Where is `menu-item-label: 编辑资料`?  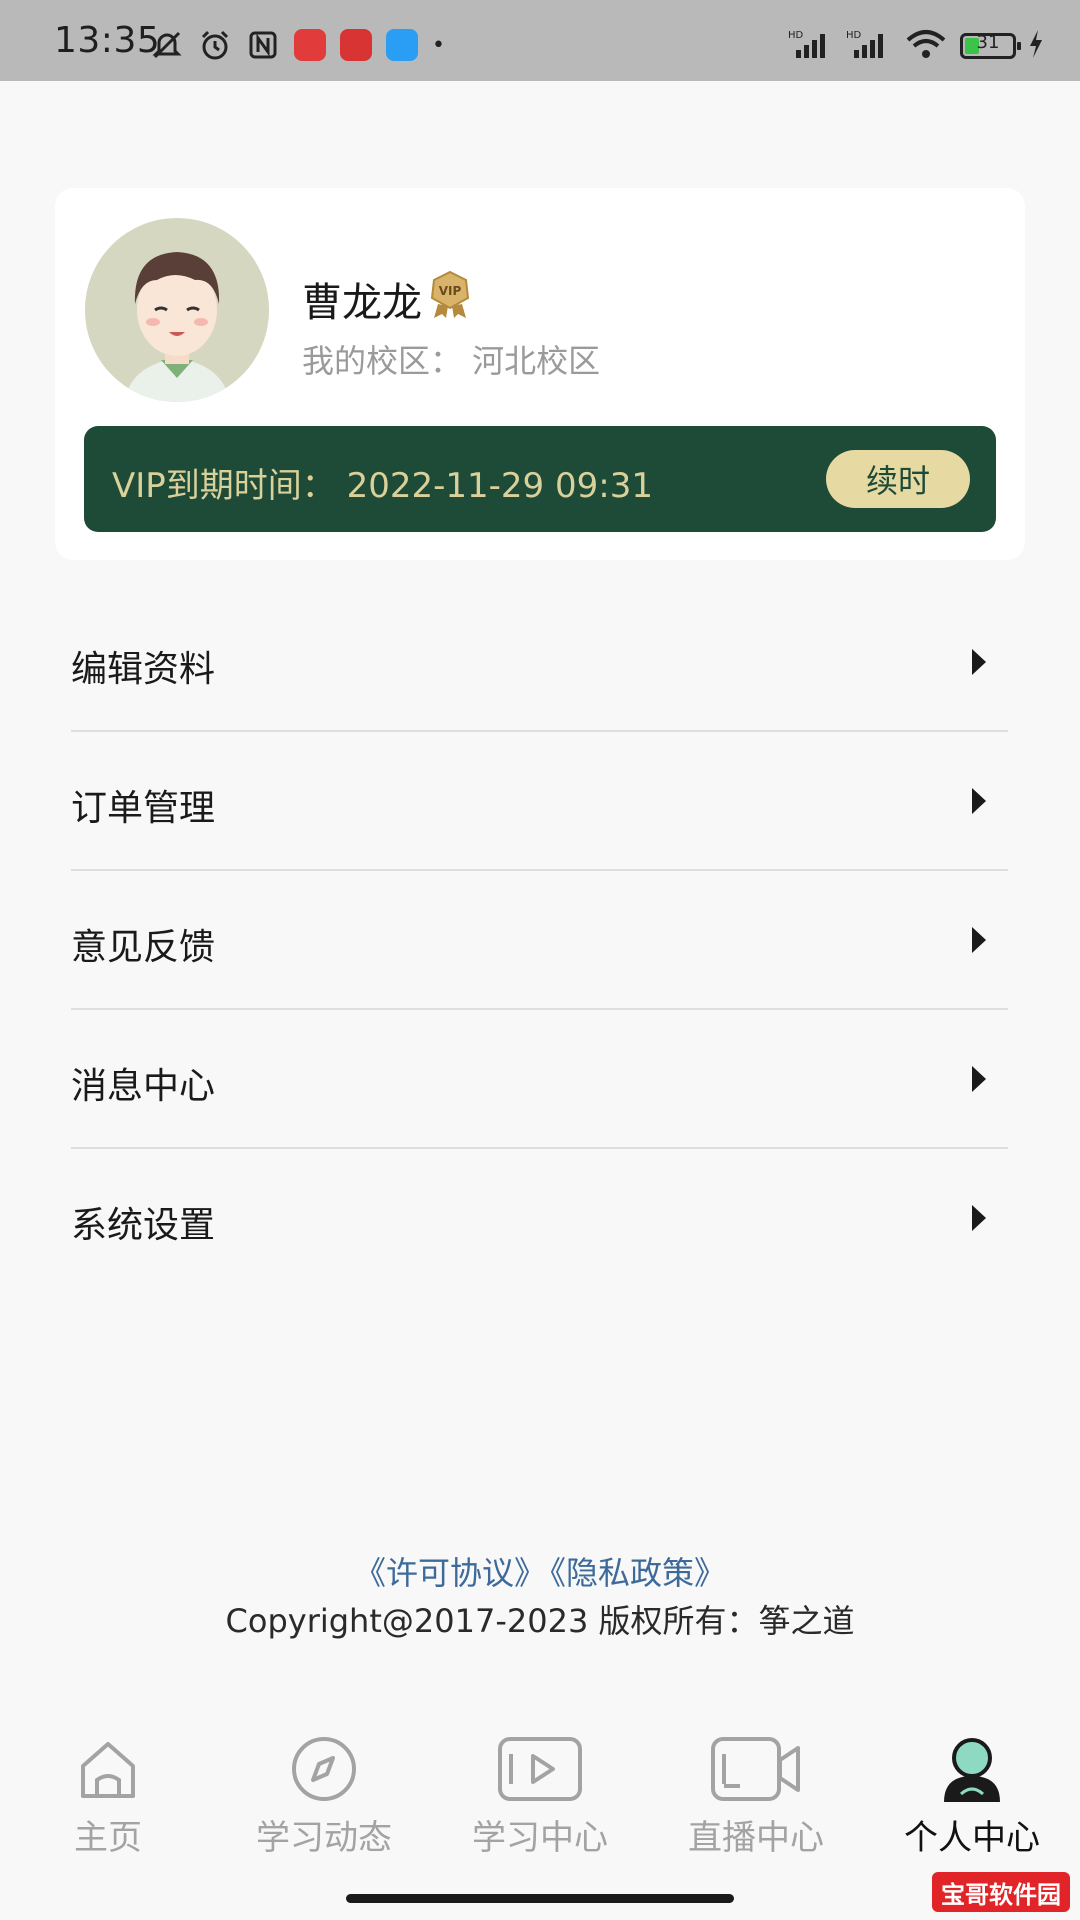 menu-item-label: 编辑资料 is located at coordinates (143, 669).